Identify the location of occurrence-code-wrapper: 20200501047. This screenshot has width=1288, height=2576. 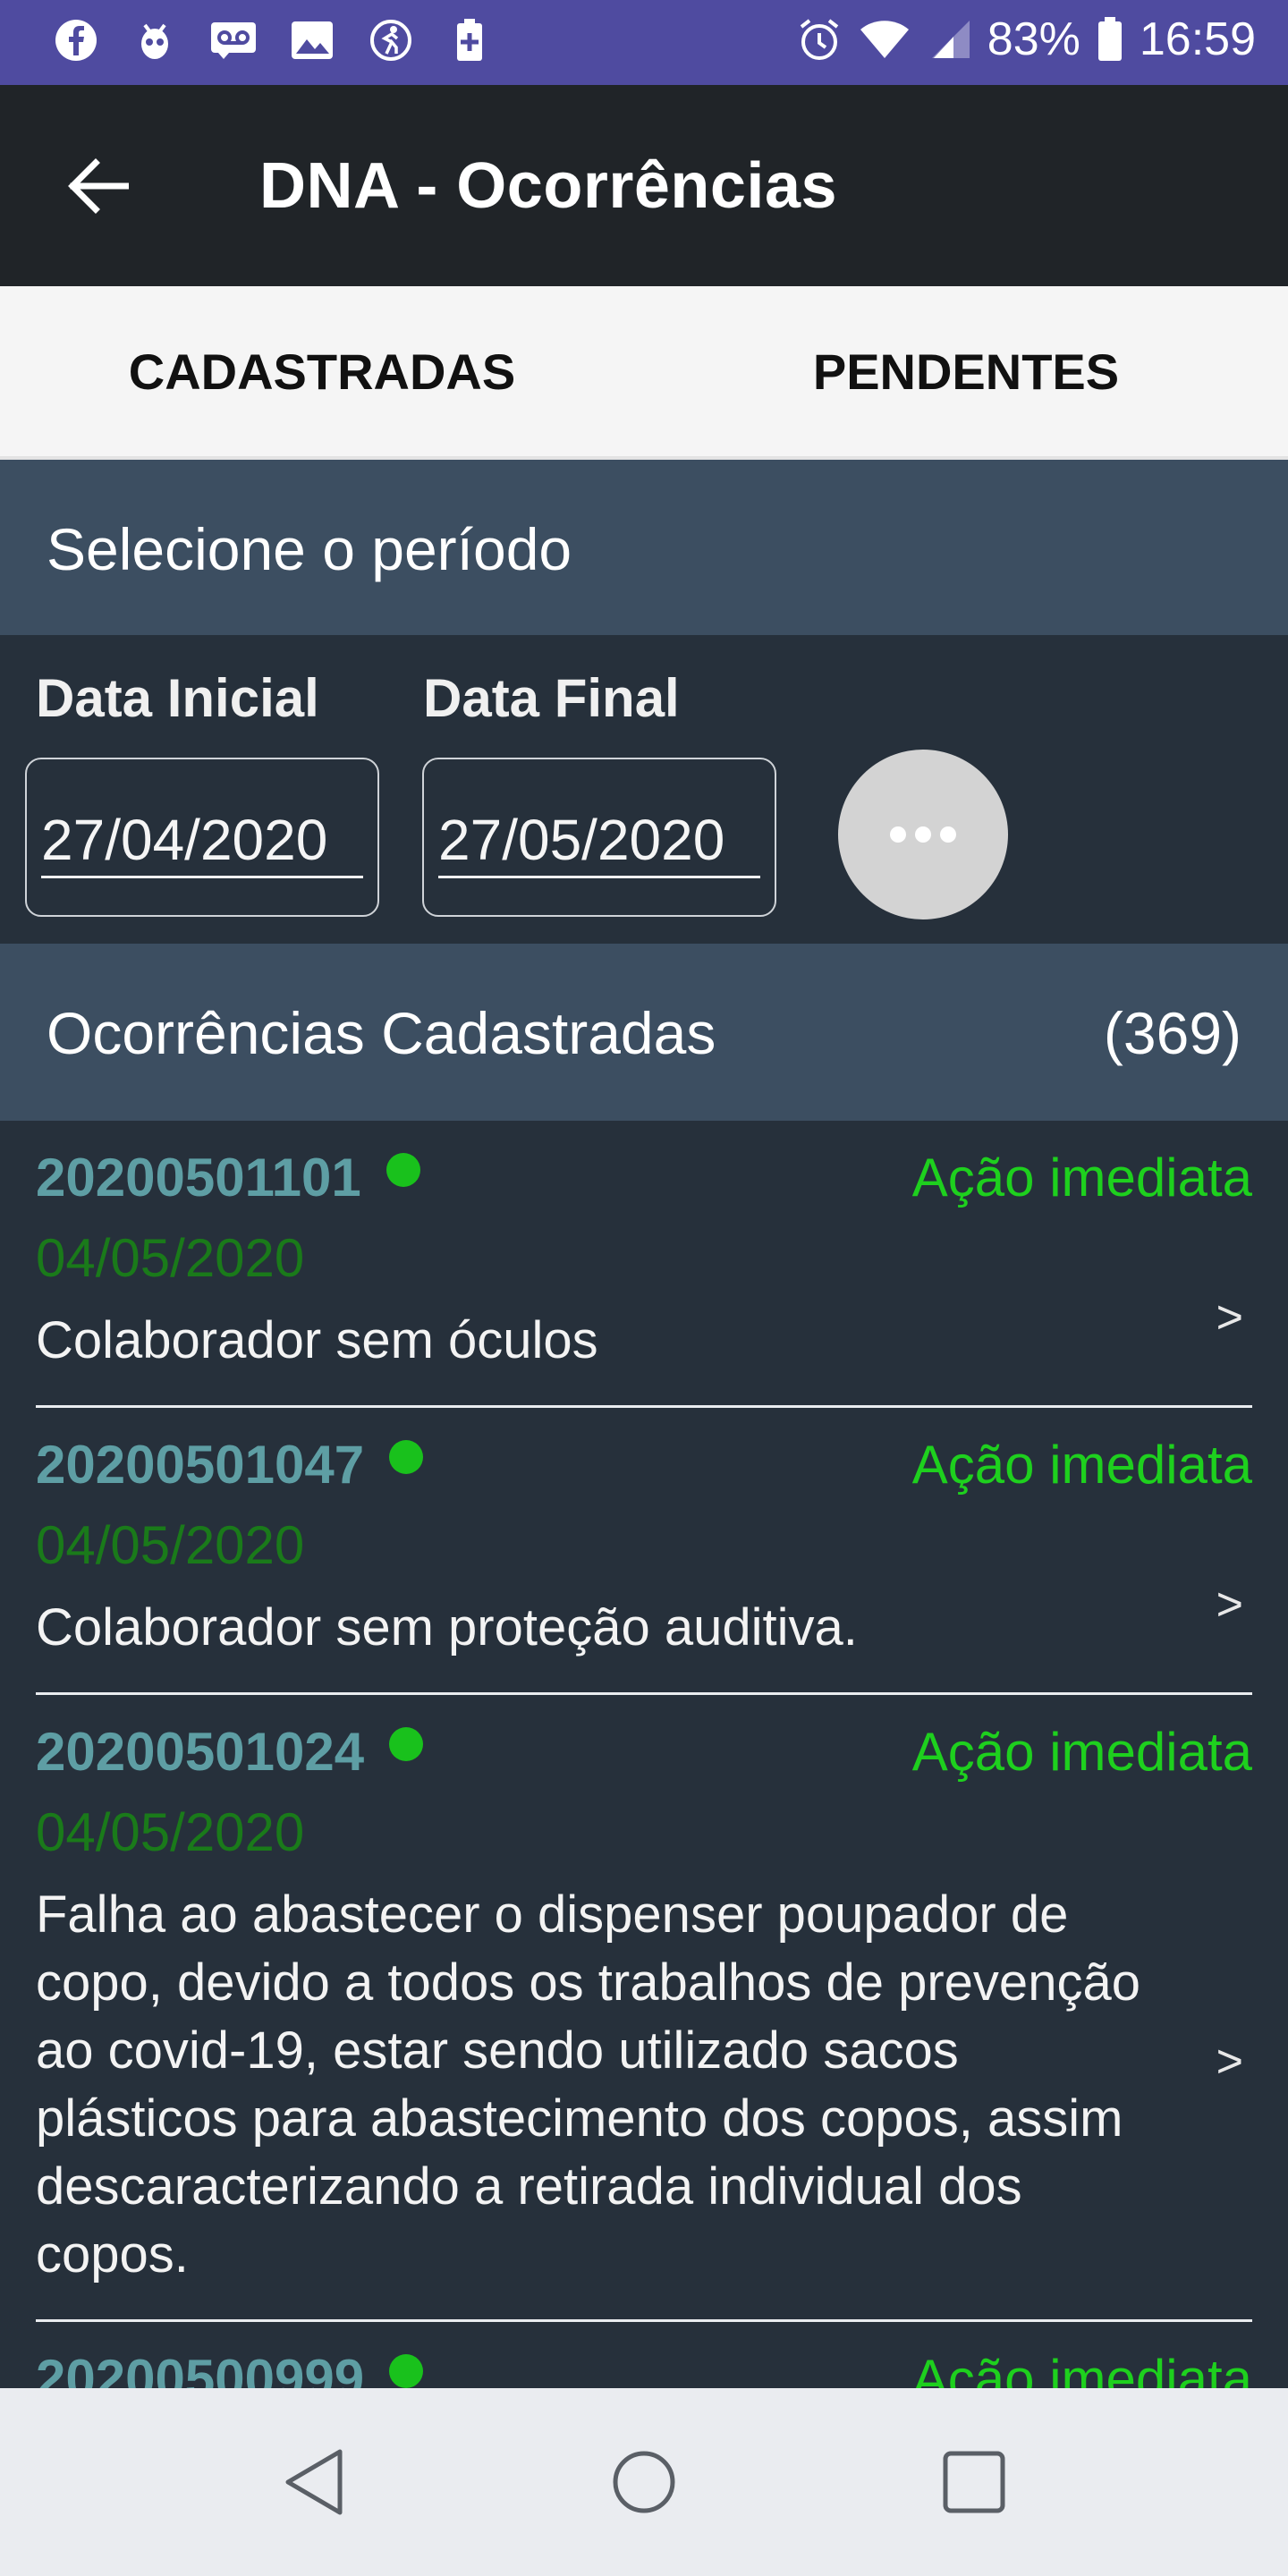
(230, 1465).